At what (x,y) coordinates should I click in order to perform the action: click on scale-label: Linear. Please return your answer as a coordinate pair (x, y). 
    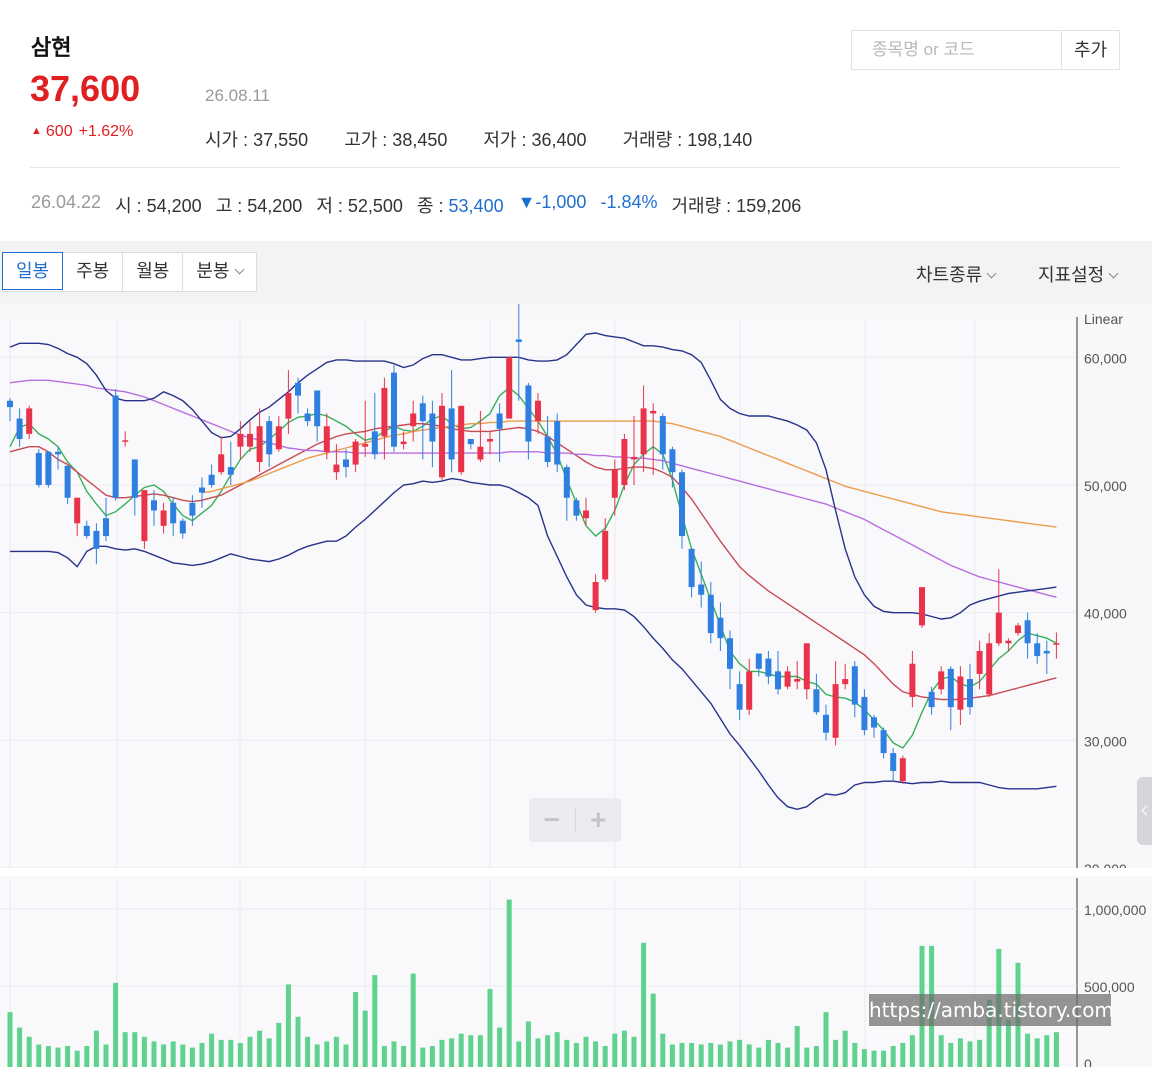
    Looking at the image, I should click on (1103, 319).